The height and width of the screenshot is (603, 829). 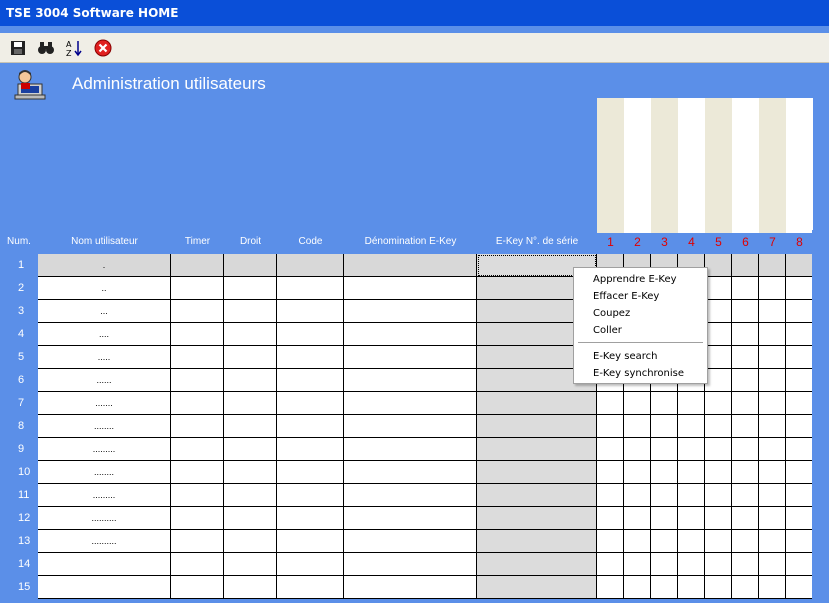 I want to click on menu-item-coupez: Coupez, so click(x=611, y=313).